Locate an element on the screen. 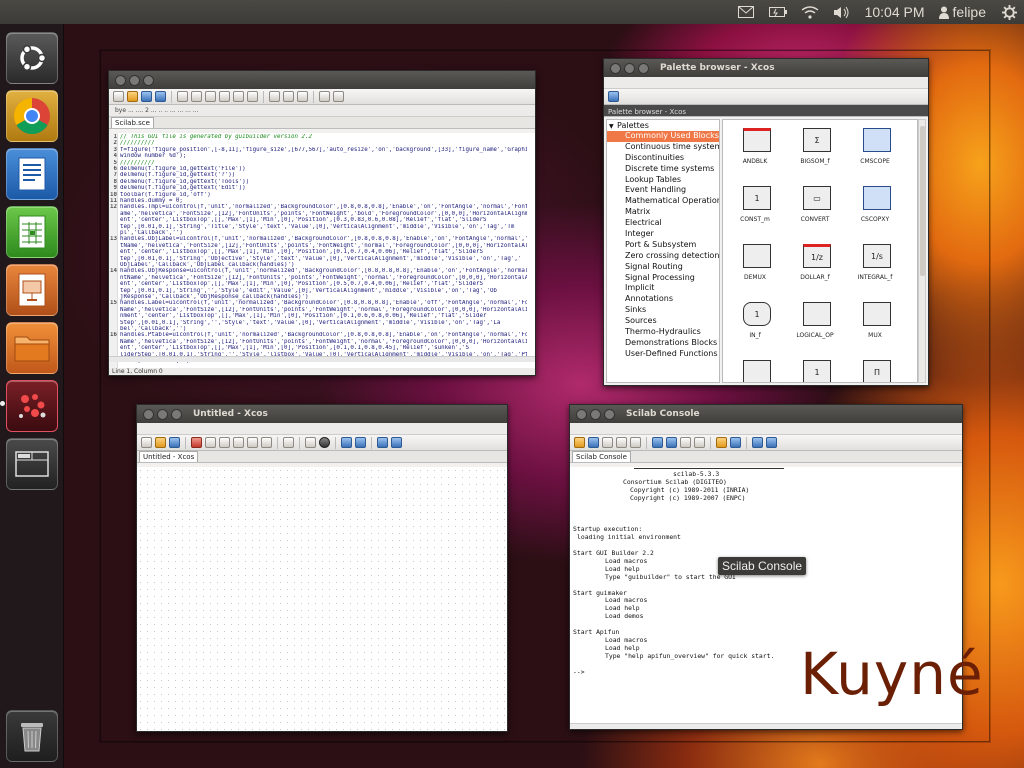  mail-icon is located at coordinates (746, 12).